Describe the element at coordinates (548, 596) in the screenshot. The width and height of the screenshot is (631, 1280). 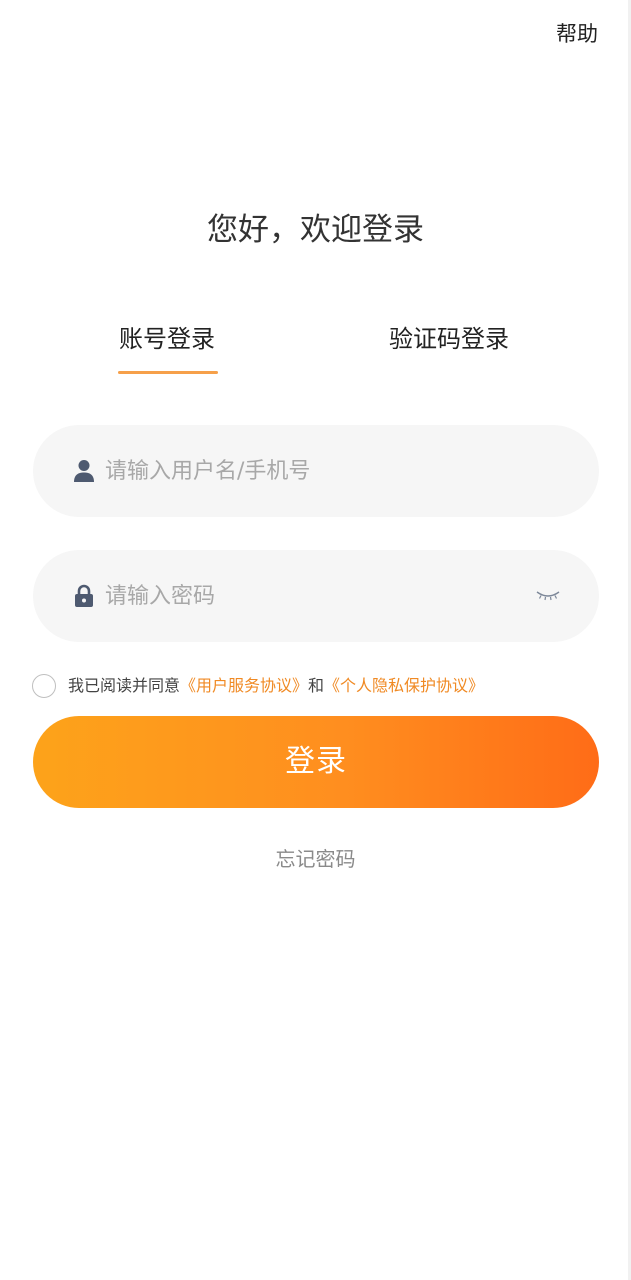
I see `eye-closed-icon` at that location.